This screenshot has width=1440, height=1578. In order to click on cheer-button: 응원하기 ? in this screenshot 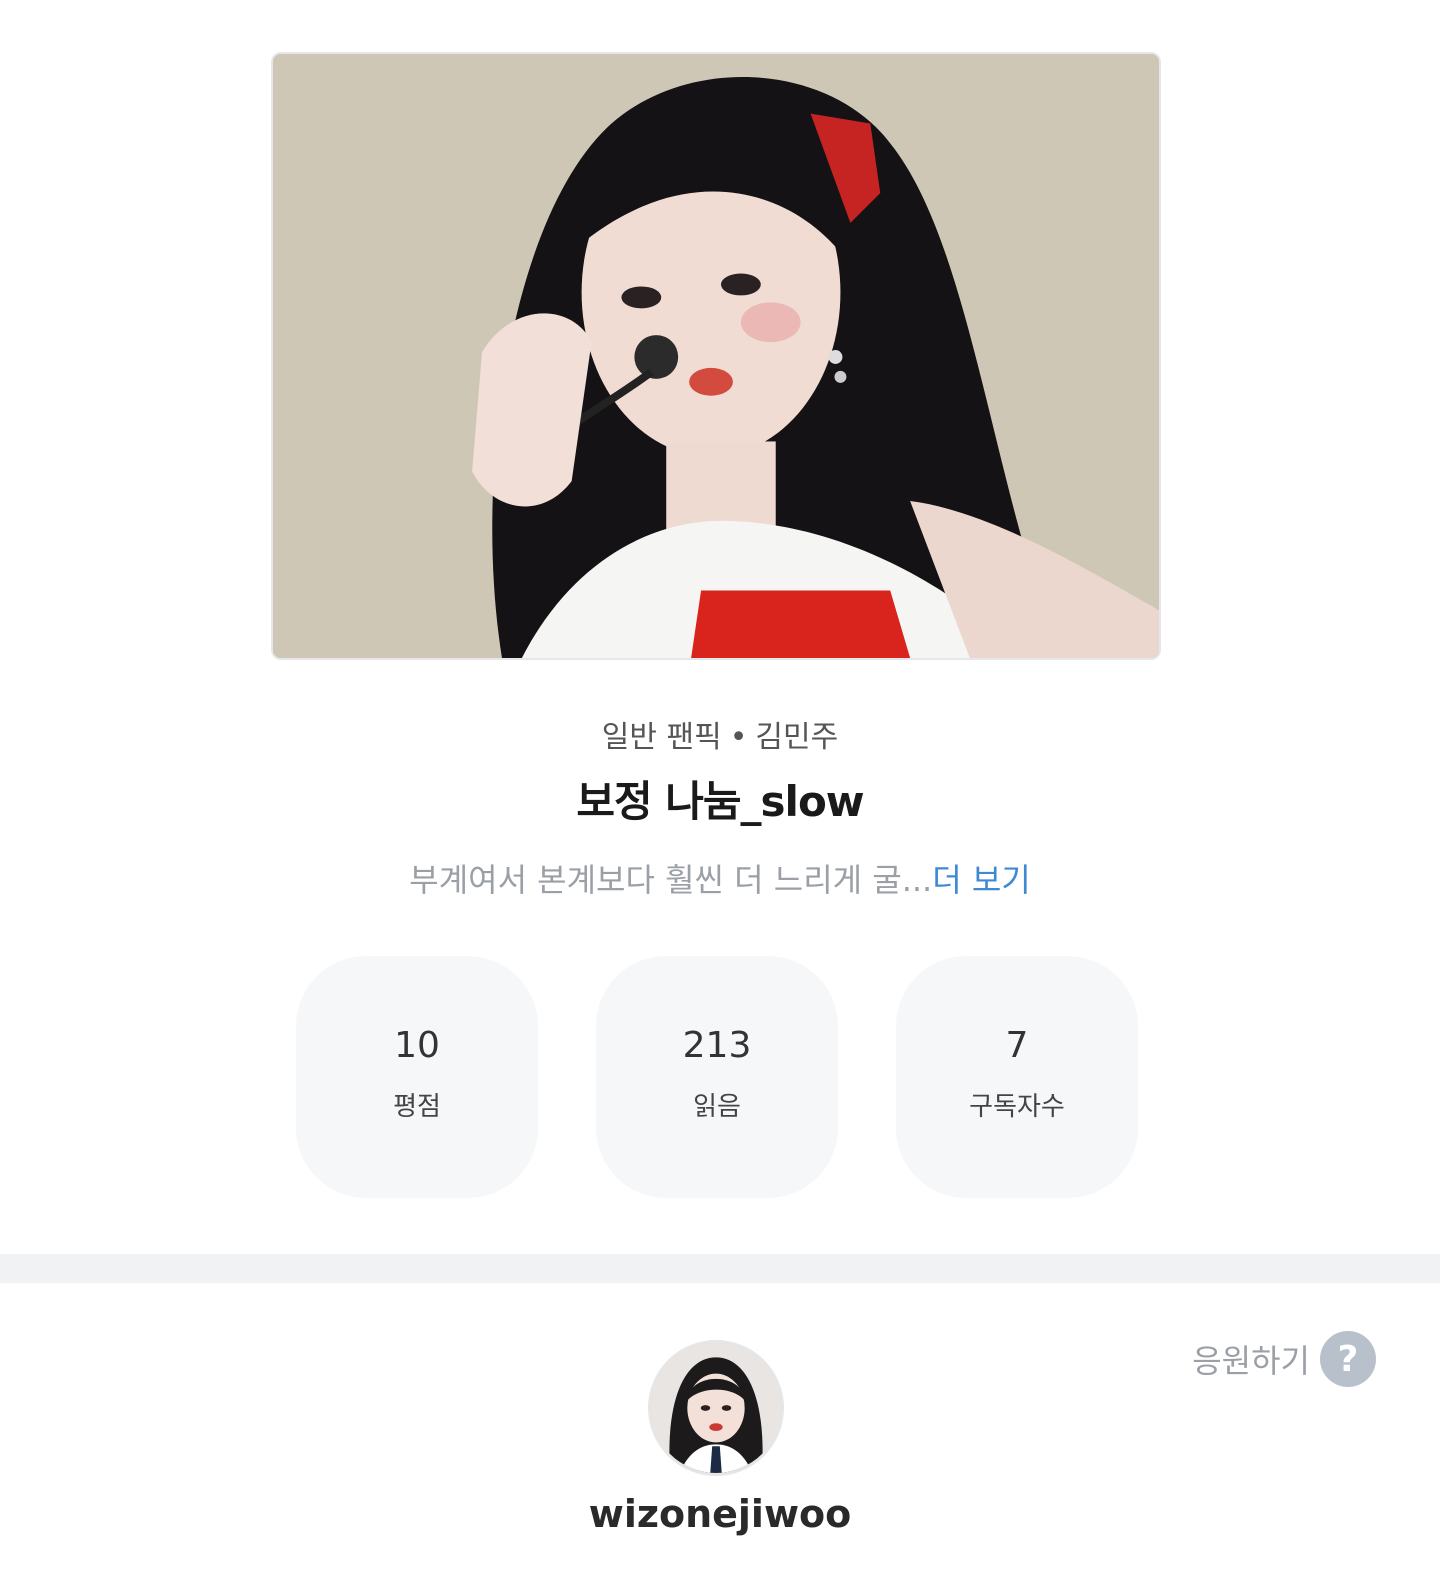, I will do `click(1284, 1359)`.